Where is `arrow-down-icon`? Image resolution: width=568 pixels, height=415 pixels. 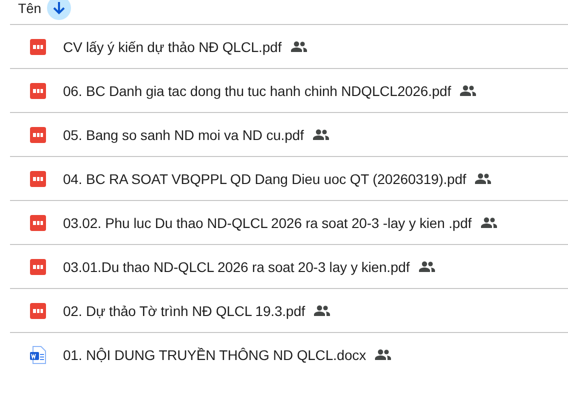 arrow-down-icon is located at coordinates (59, 8).